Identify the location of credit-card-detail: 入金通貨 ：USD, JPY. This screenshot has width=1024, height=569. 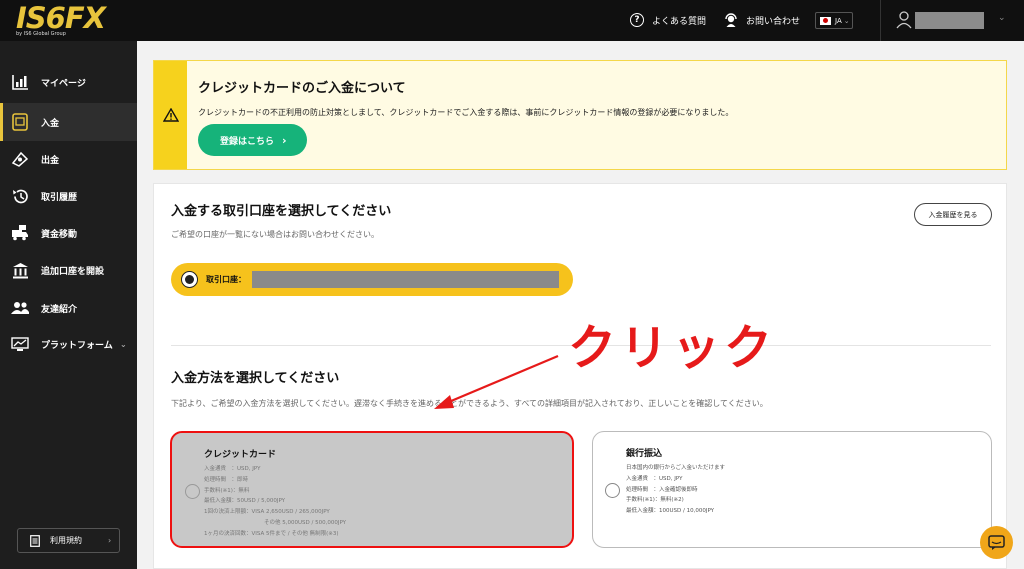
(232, 469).